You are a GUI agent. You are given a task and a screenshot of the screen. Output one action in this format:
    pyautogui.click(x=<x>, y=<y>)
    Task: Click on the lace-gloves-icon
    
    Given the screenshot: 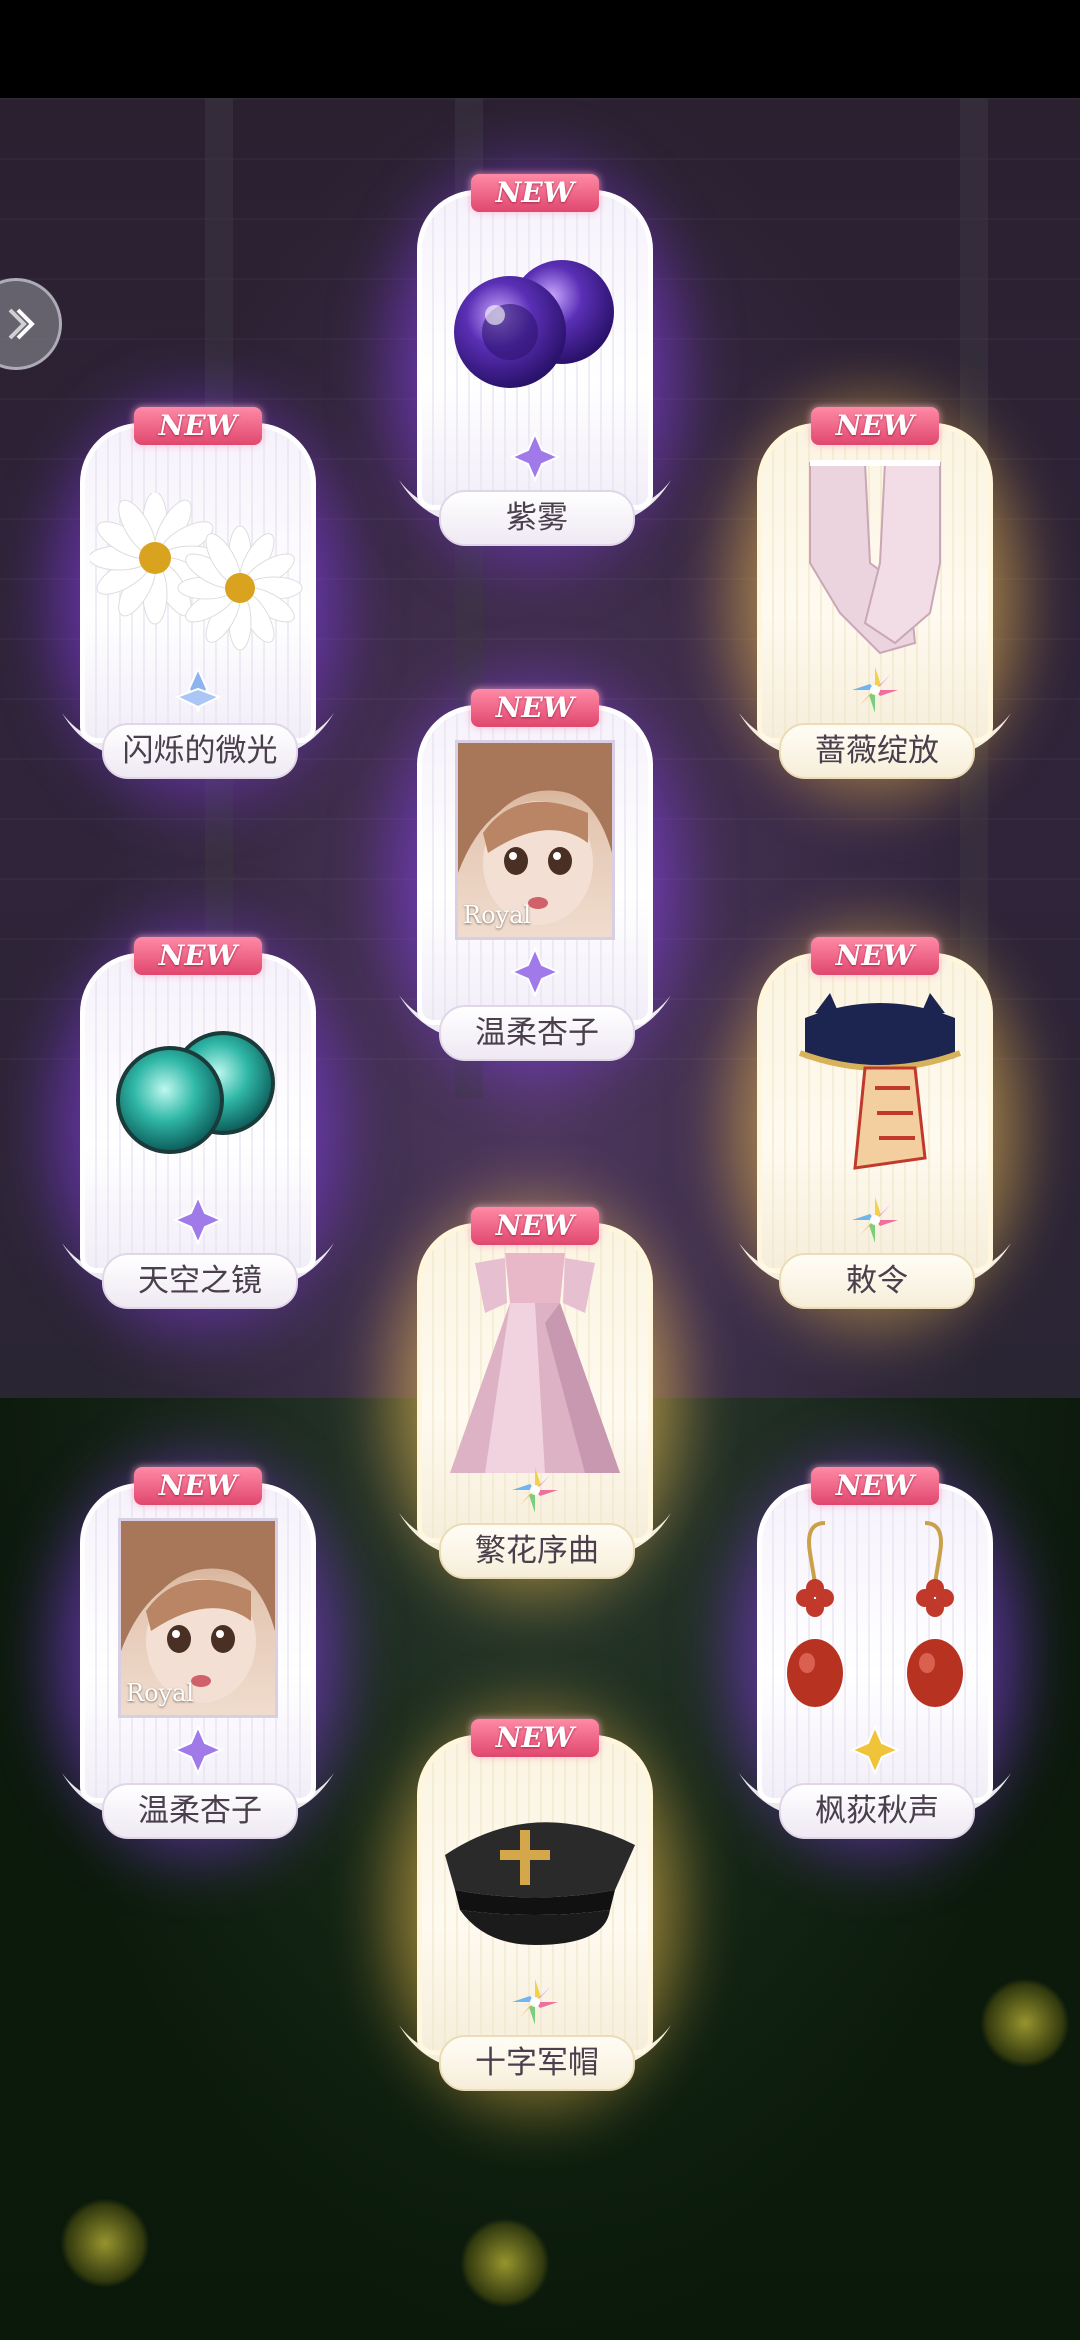 What is the action you would take?
    pyautogui.click(x=875, y=557)
    